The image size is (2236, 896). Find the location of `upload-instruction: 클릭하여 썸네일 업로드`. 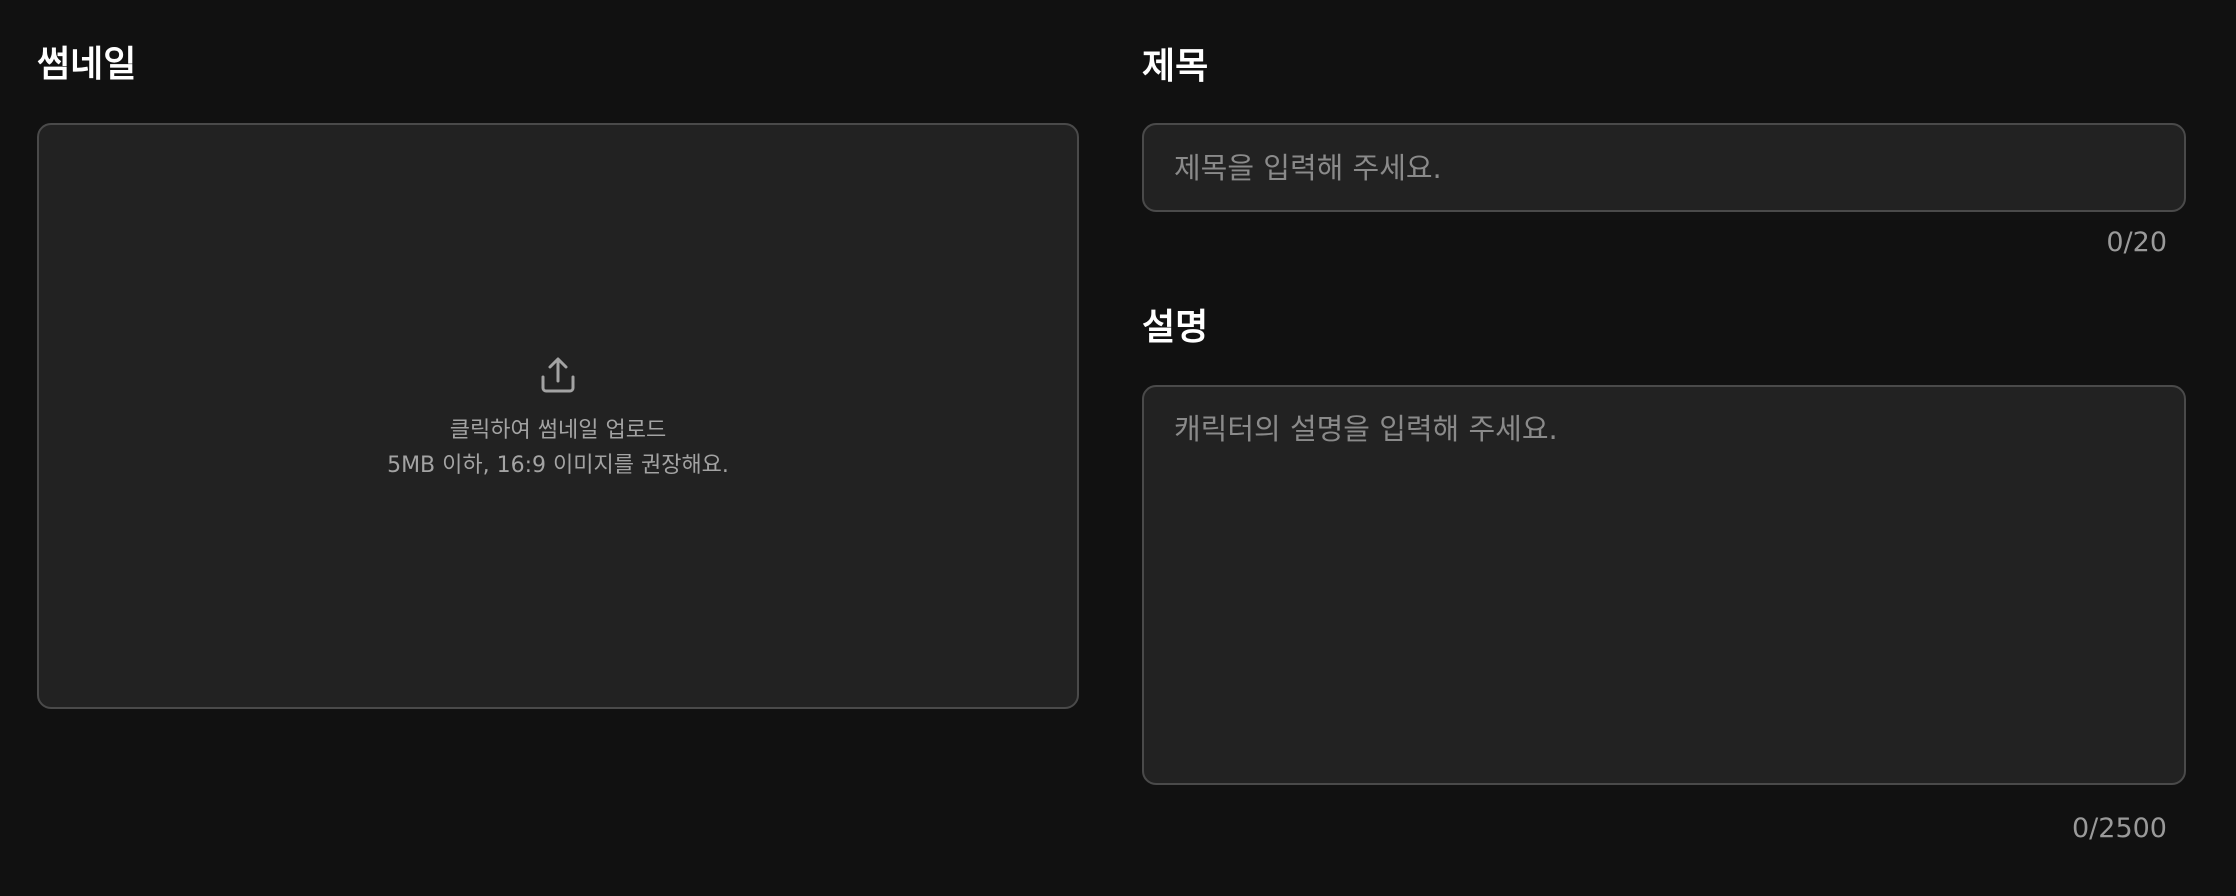

upload-instruction: 클릭하여 썸네일 업로드 is located at coordinates (558, 430).